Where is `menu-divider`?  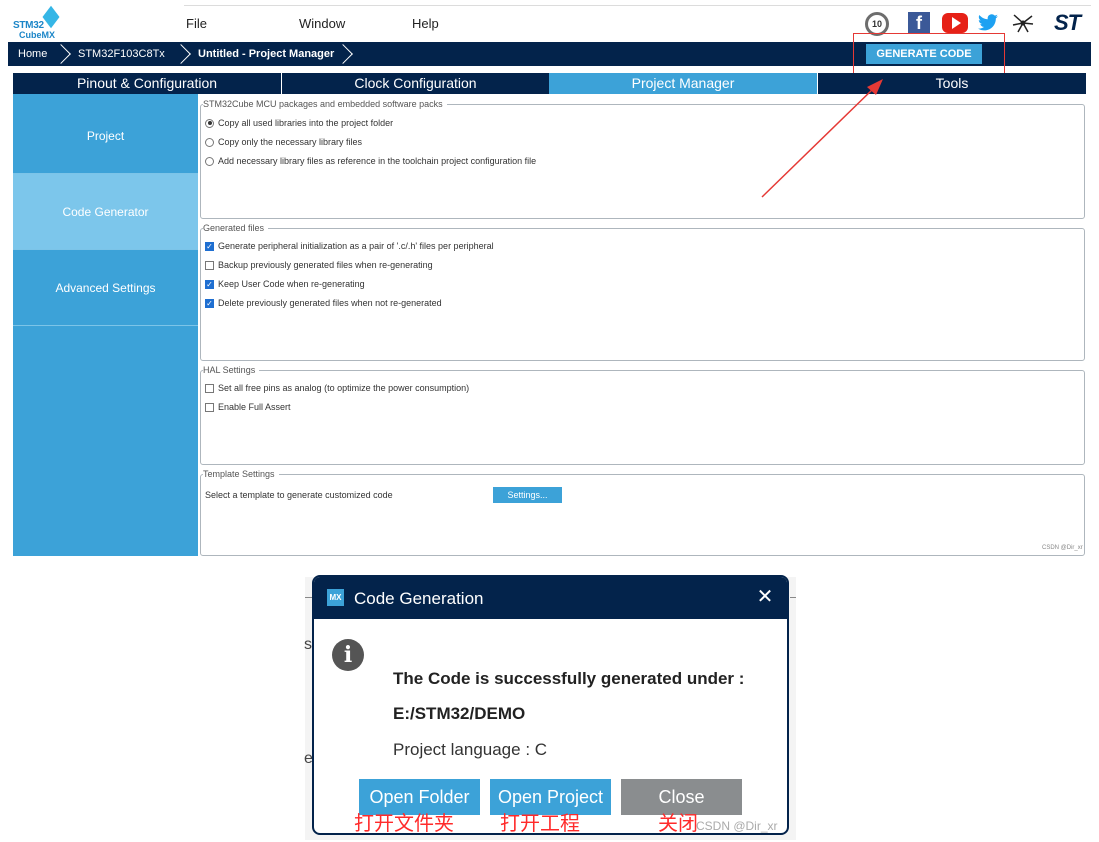 menu-divider is located at coordinates (637, 5).